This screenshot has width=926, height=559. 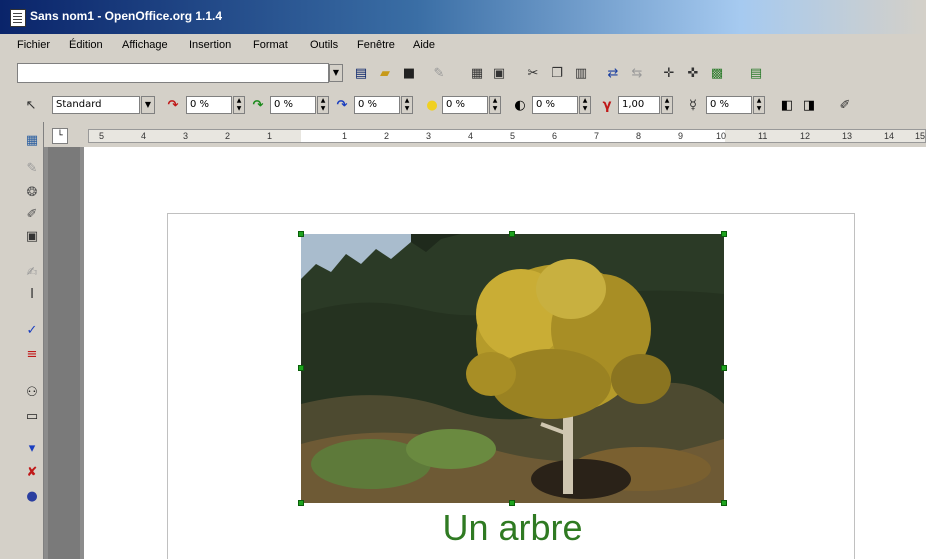 I want to click on insert-objects-icon: ❂, so click(x=32, y=192).